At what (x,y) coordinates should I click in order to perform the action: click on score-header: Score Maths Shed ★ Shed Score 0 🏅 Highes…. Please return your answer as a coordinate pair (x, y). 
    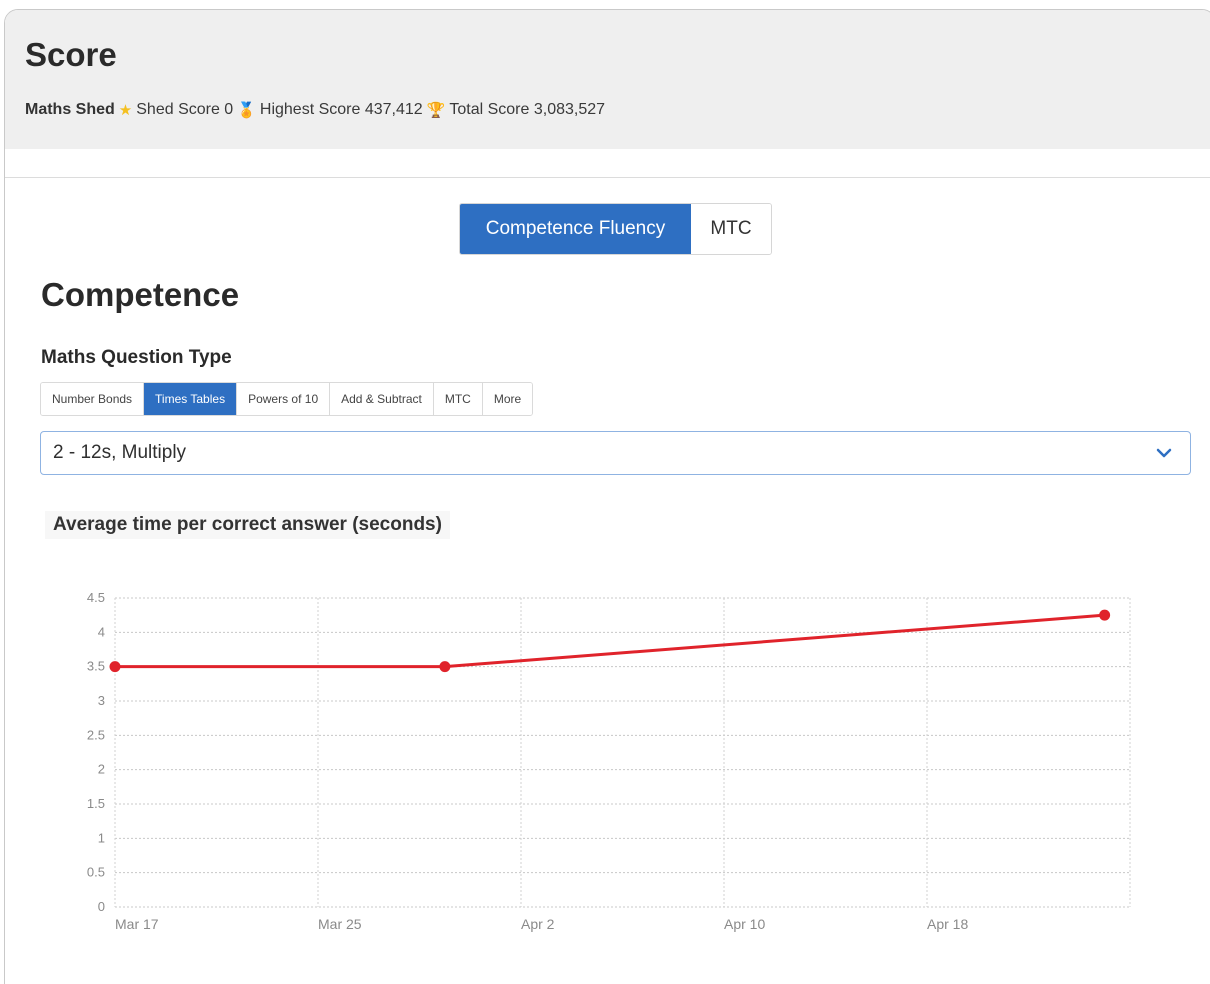
    Looking at the image, I should click on (607, 79).